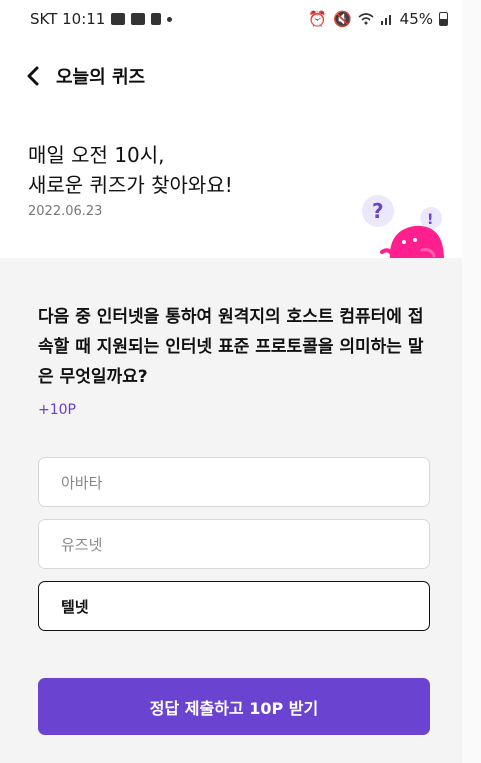 This screenshot has height=763, width=481. What do you see at coordinates (65, 211) in the screenshot?
I see `quiz-date: 2022.06.23` at bounding box center [65, 211].